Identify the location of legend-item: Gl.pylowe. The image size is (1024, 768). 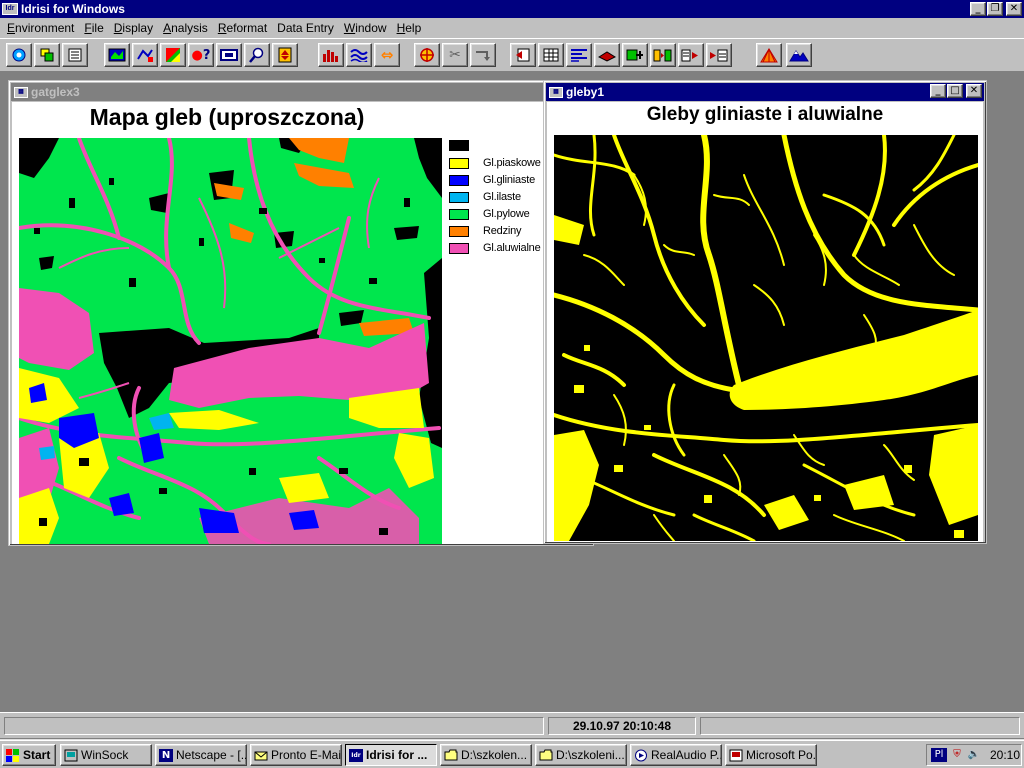
(489, 214).